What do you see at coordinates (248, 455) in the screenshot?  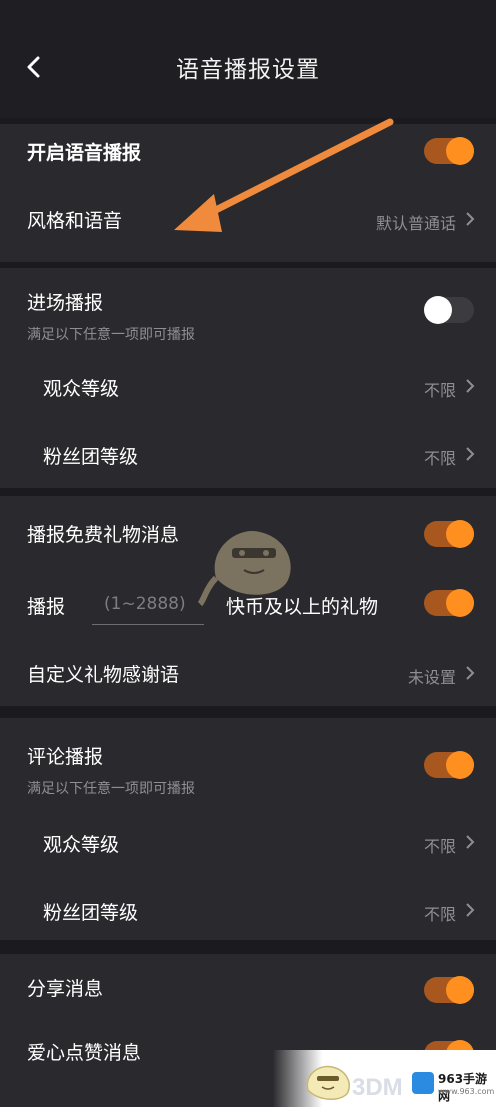 I see `entry-fan-level-row: 粉丝团等级 不限` at bounding box center [248, 455].